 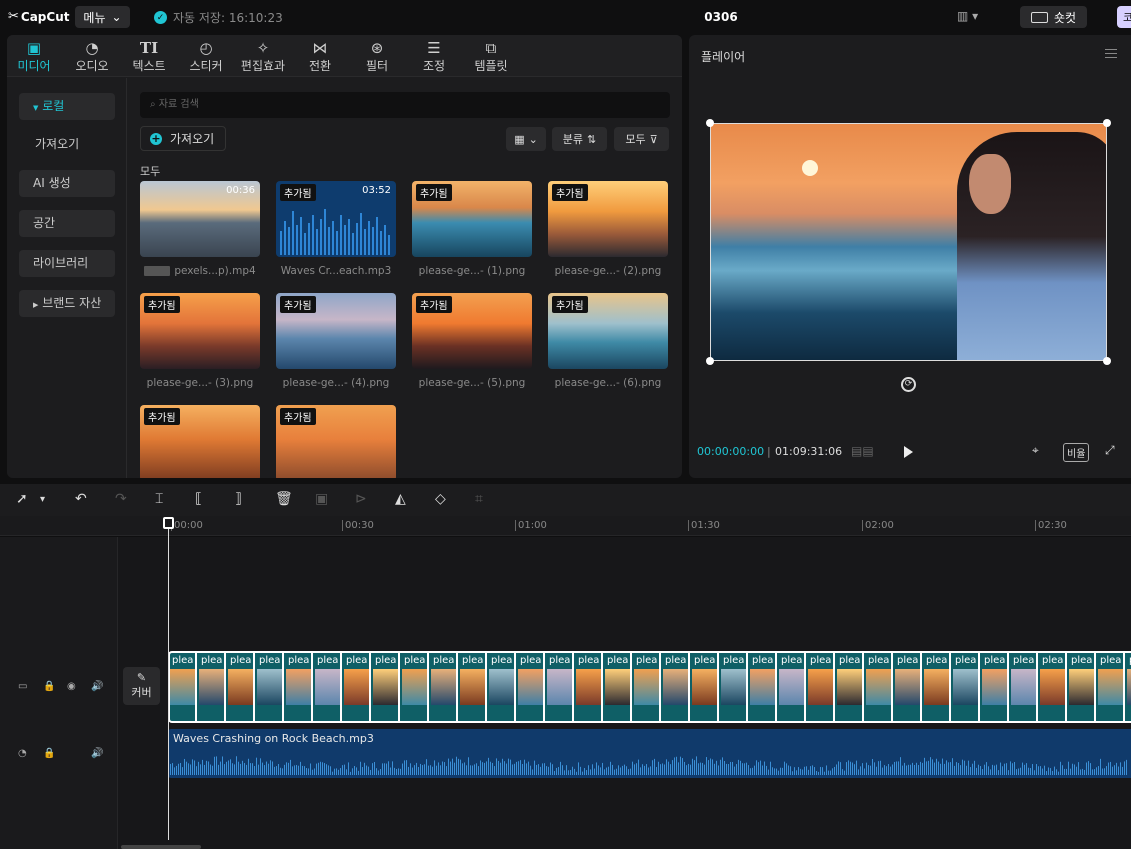 What do you see at coordinates (161, 847) in the screenshot?
I see `horizontal-scrollbar` at bounding box center [161, 847].